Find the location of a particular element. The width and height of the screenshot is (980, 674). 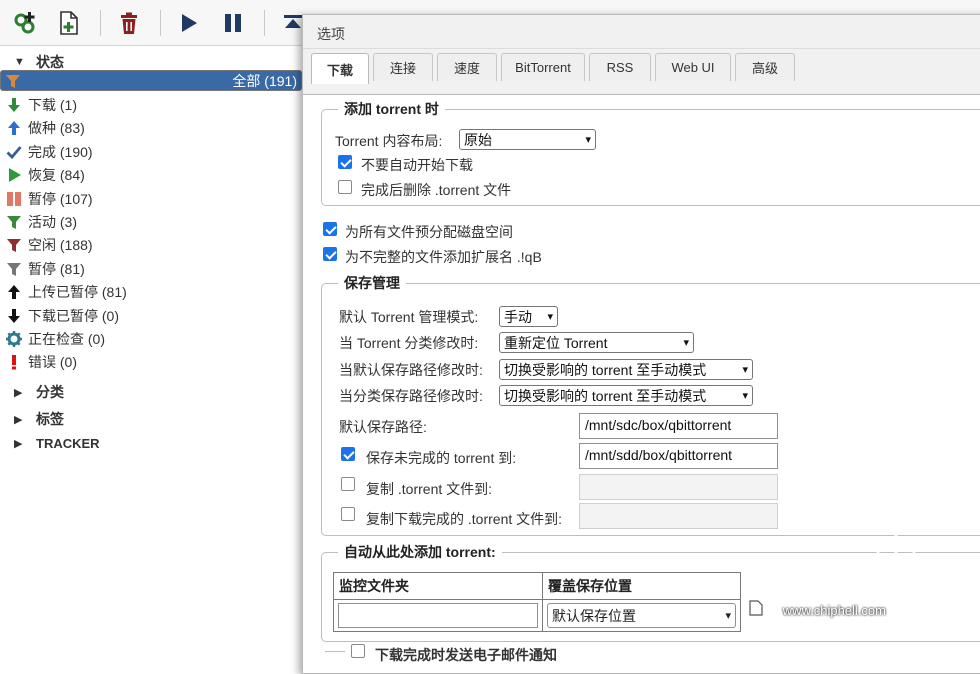

sidebar-item: 空闲 (188) is located at coordinates (151, 245).